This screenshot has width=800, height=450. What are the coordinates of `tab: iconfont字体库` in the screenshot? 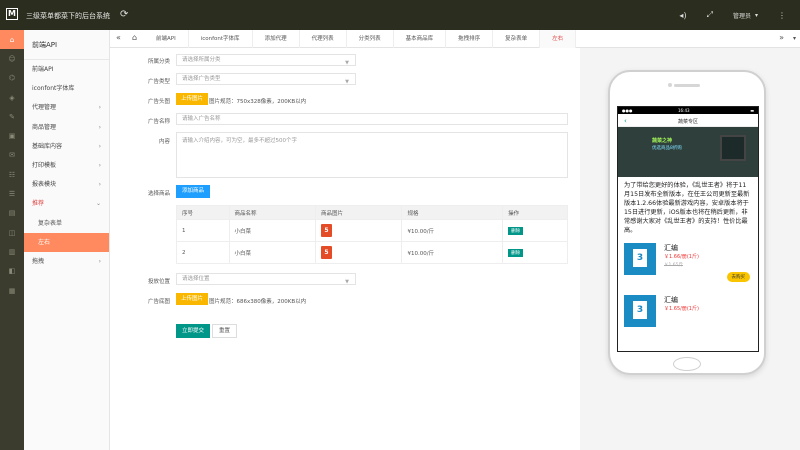 It's located at (221, 39).